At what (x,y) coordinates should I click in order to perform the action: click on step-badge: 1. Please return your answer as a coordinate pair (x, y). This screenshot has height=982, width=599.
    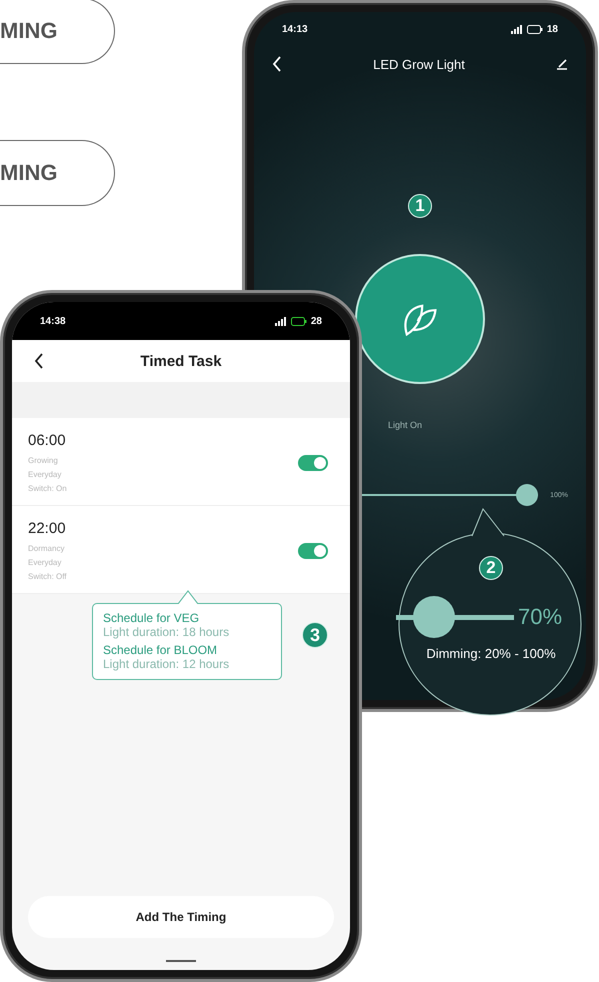
    Looking at the image, I should click on (420, 206).